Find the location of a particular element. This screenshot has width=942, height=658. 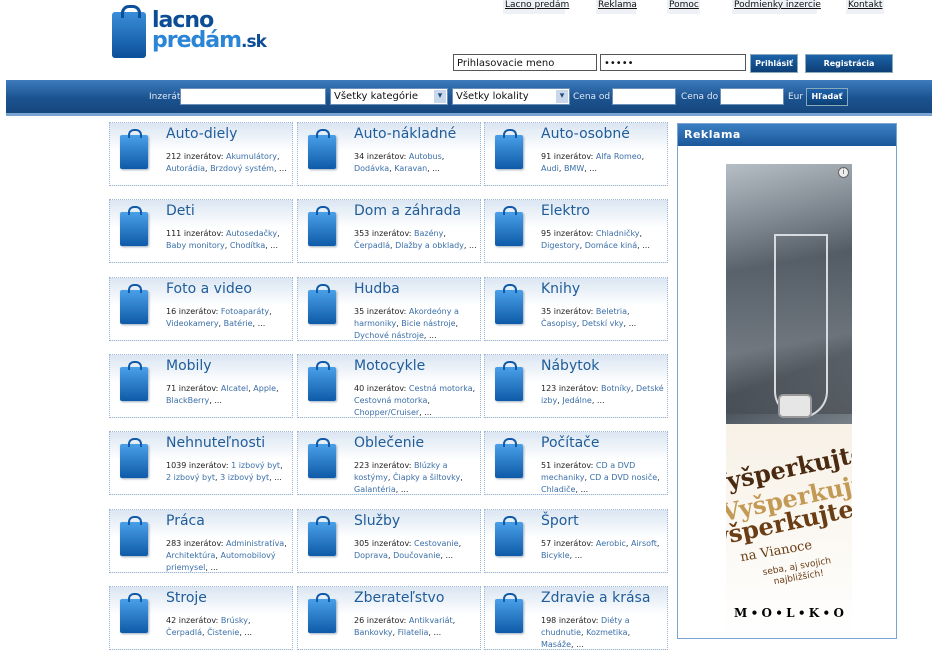

category-title-link: Práca is located at coordinates (185, 521).